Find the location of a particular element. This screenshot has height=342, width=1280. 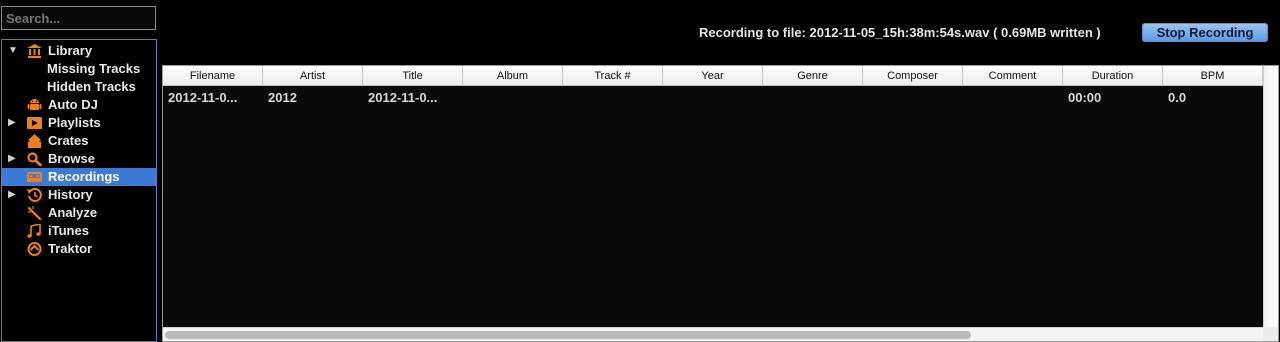

column-header-composer: Composer is located at coordinates (913, 76).